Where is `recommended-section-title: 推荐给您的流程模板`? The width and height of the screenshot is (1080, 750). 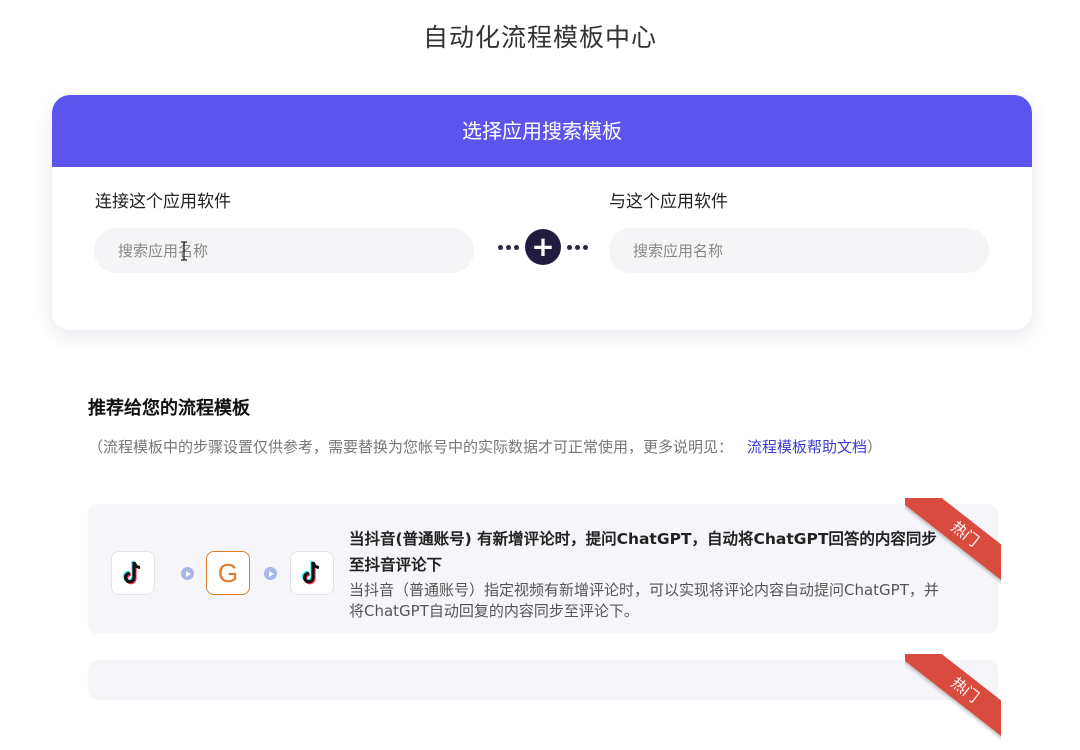
recommended-section-title: 推荐给您的流程模板 is located at coordinates (169, 408).